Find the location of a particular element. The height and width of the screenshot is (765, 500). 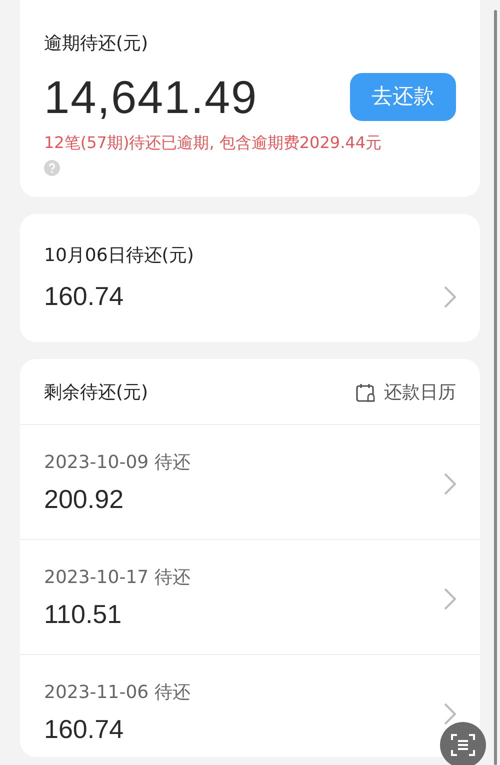

scrollbar is located at coordinates (495, 387).